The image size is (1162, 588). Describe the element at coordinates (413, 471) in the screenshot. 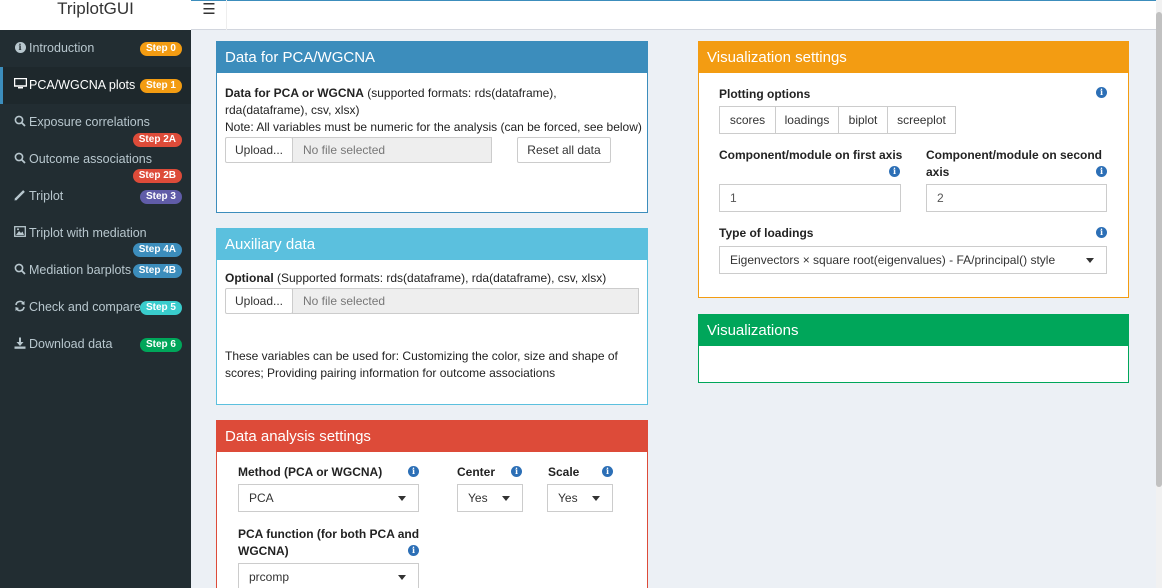

I see `method-info-icon: i` at that location.